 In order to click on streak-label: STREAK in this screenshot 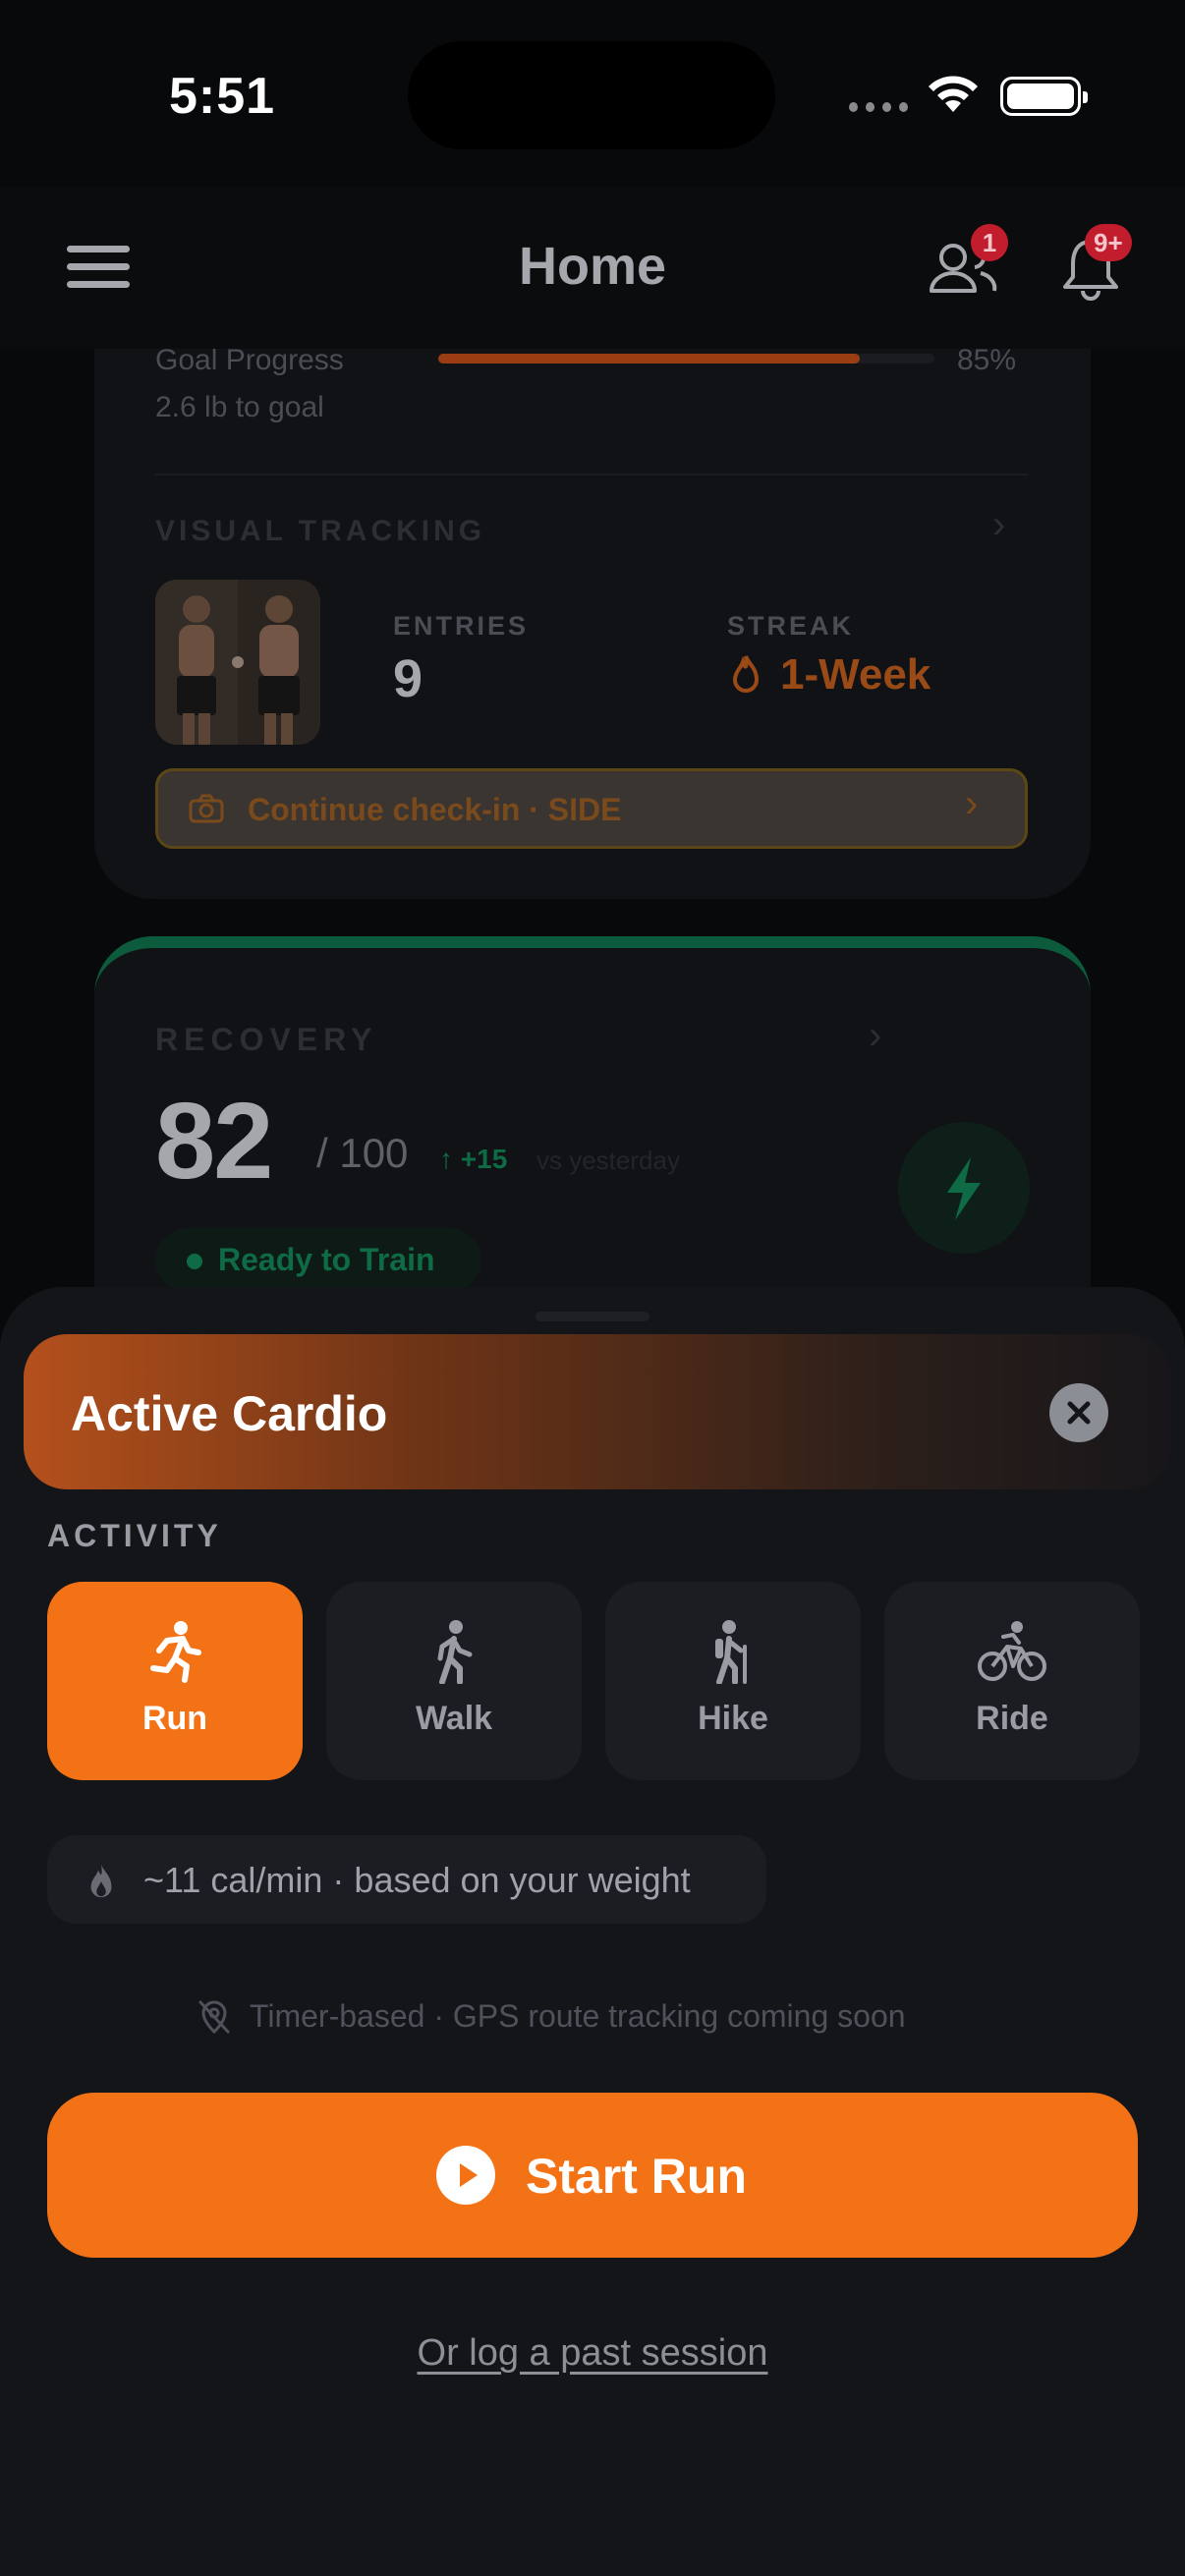, I will do `click(791, 626)`.